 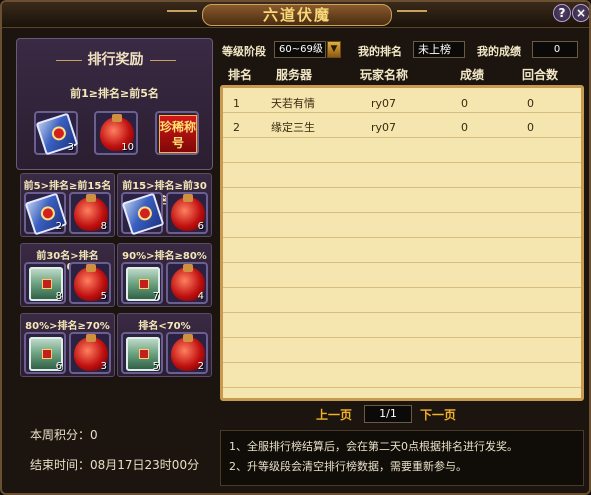 I want to click on column-header: 排名, so click(x=240, y=75).